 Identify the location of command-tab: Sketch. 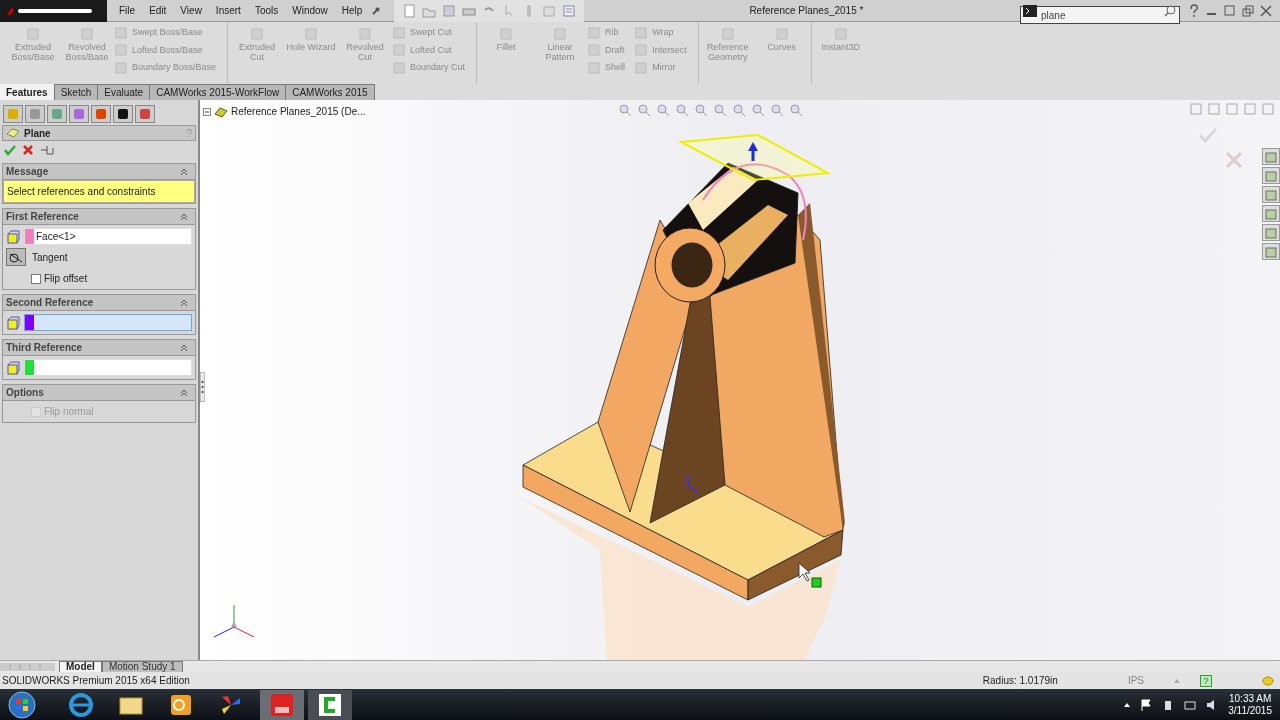
(76, 92).